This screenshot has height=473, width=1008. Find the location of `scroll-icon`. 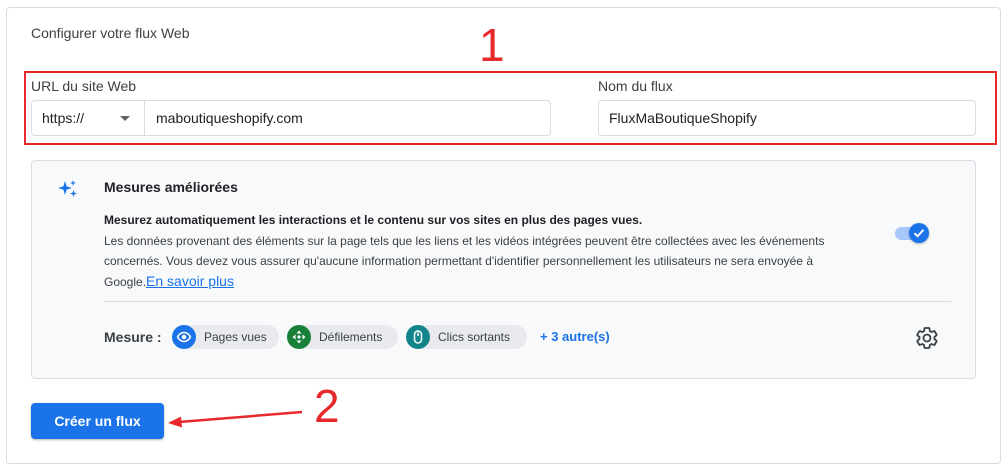

scroll-icon is located at coordinates (299, 337).